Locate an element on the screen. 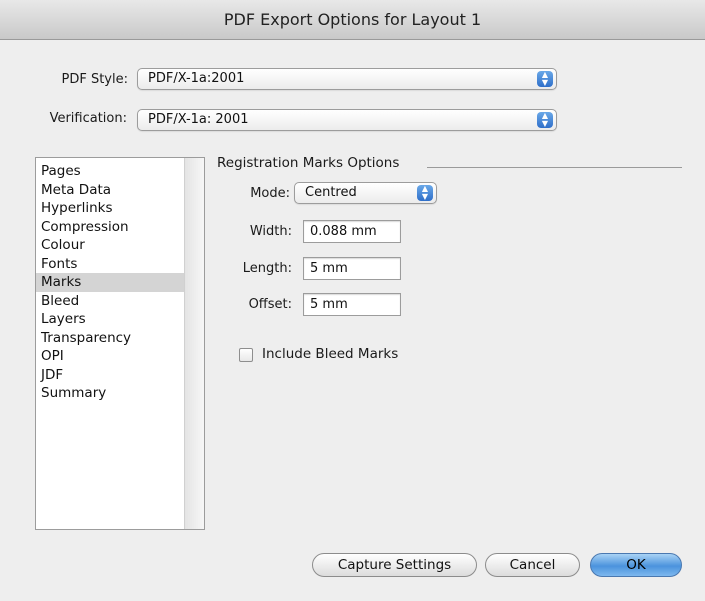 The image size is (705, 601). mode-select: Centred ▲ ▼ is located at coordinates (365, 193).